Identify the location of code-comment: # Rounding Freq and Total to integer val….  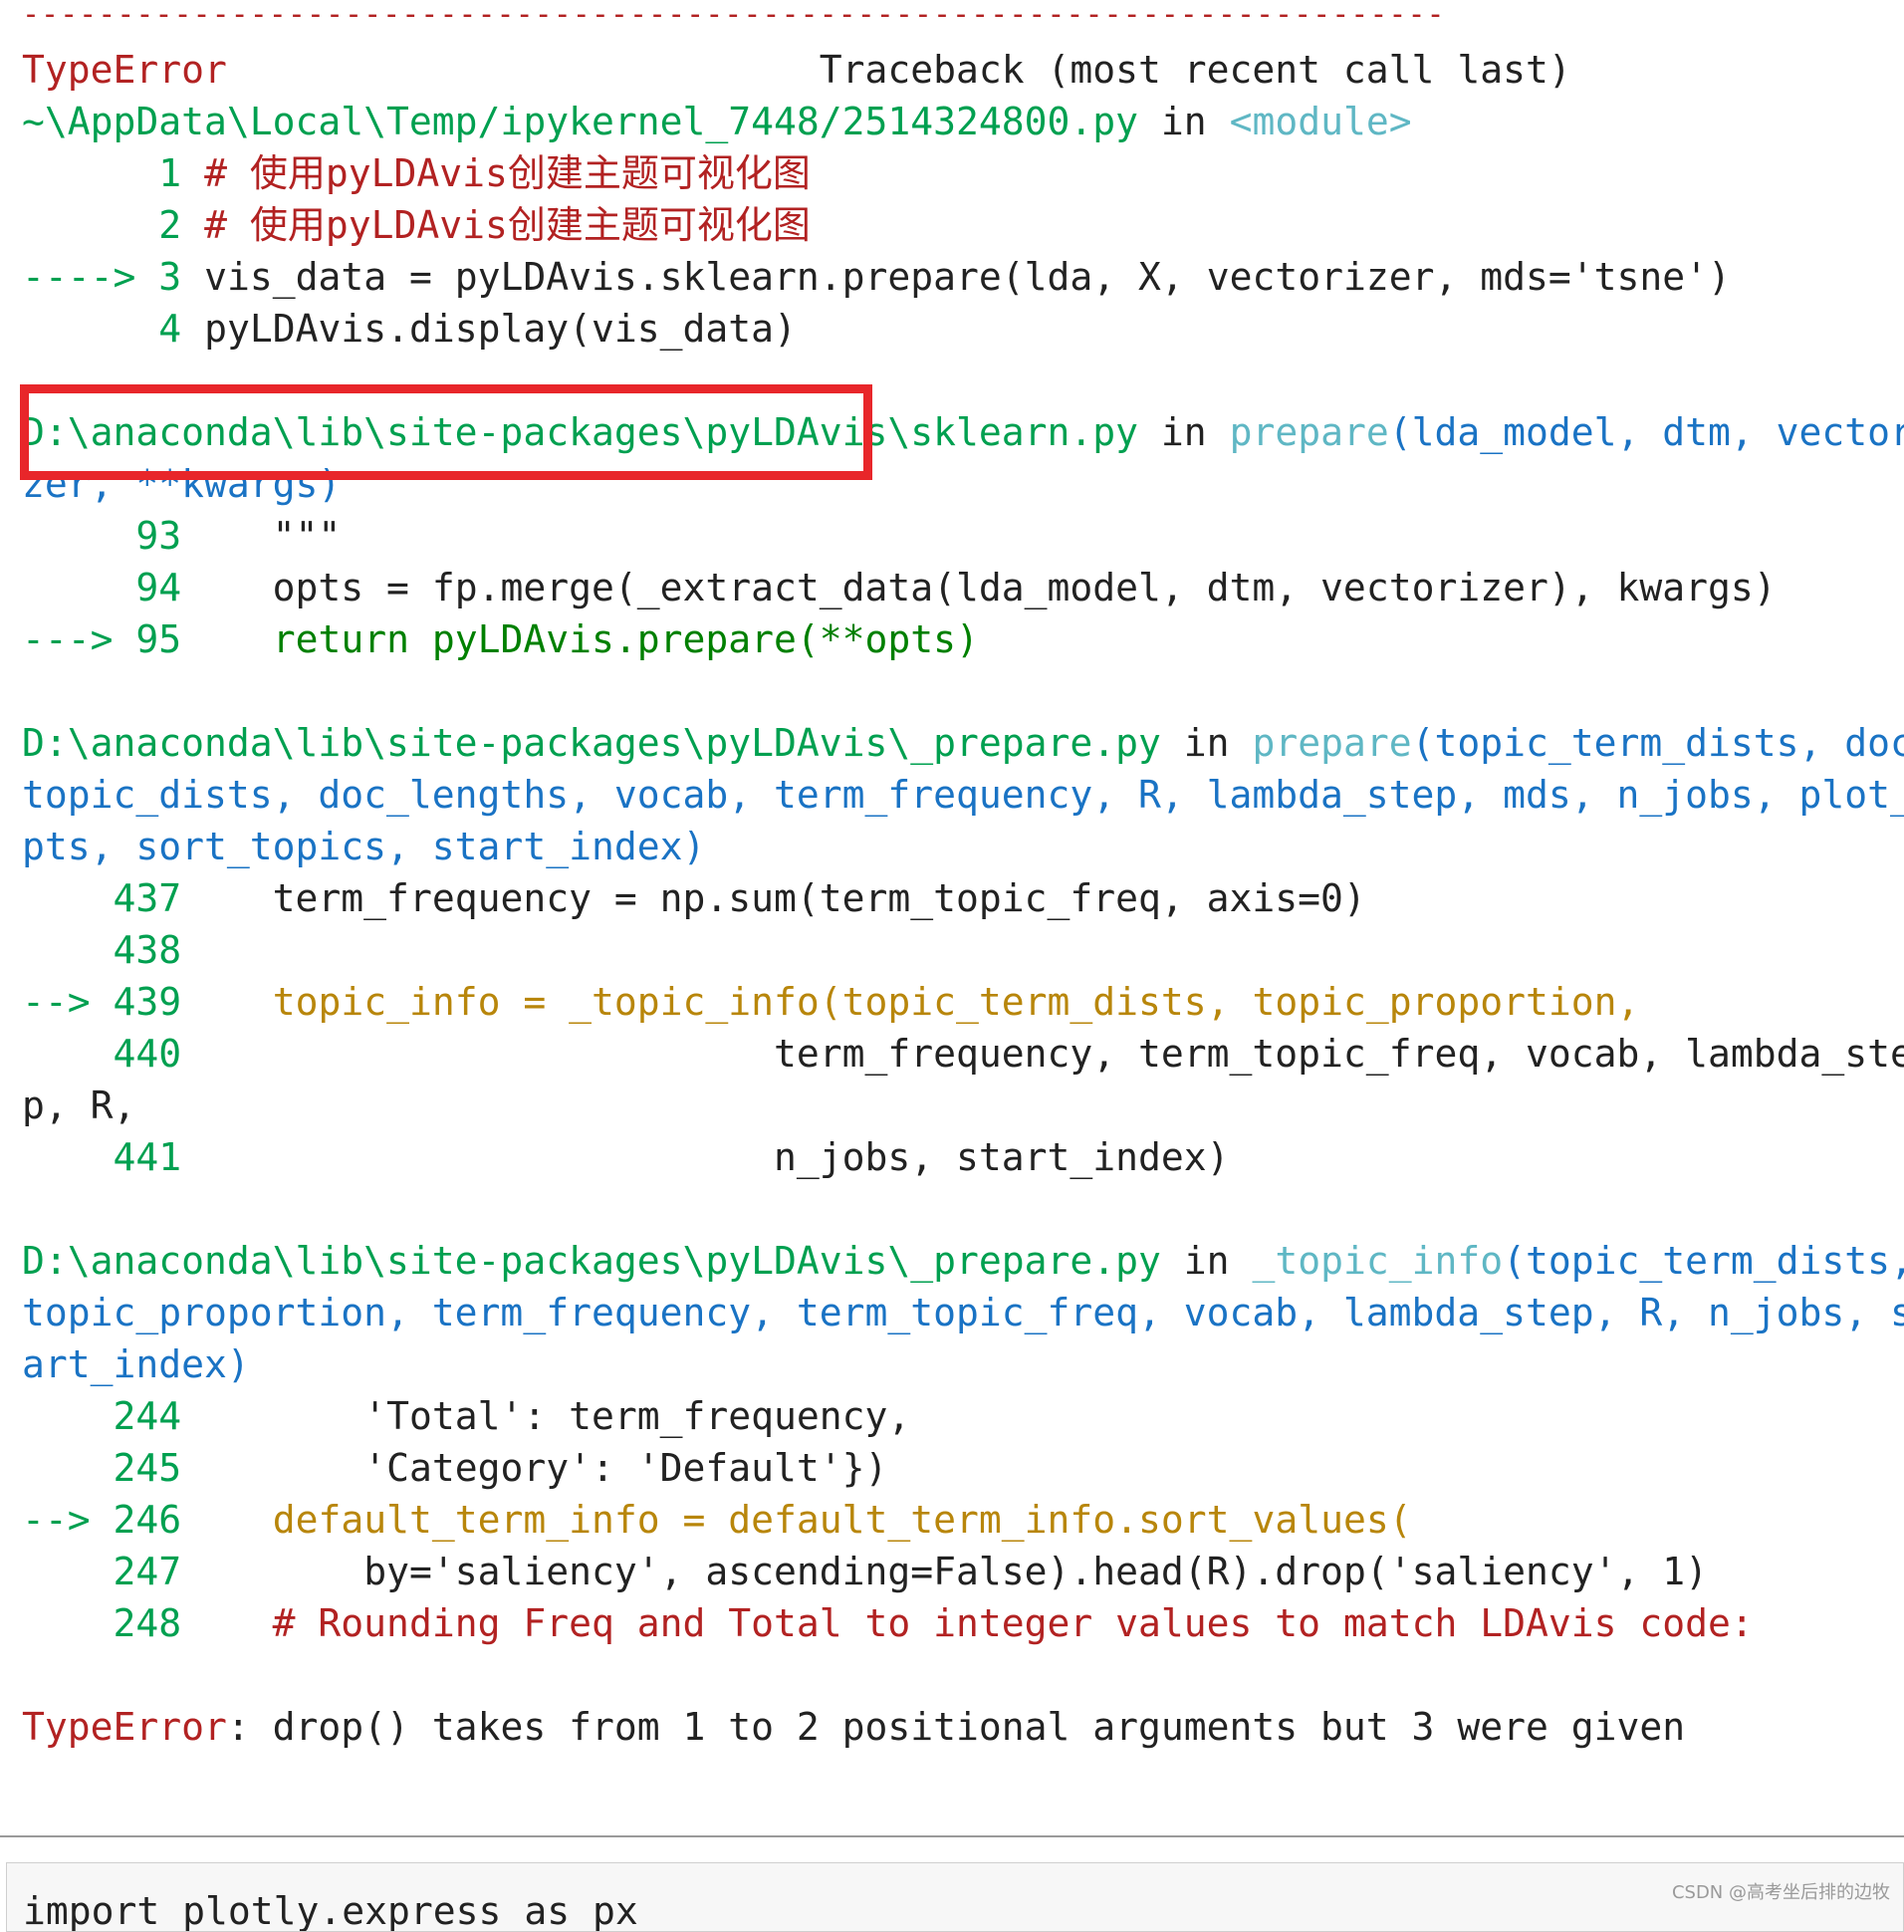
(1013, 1623).